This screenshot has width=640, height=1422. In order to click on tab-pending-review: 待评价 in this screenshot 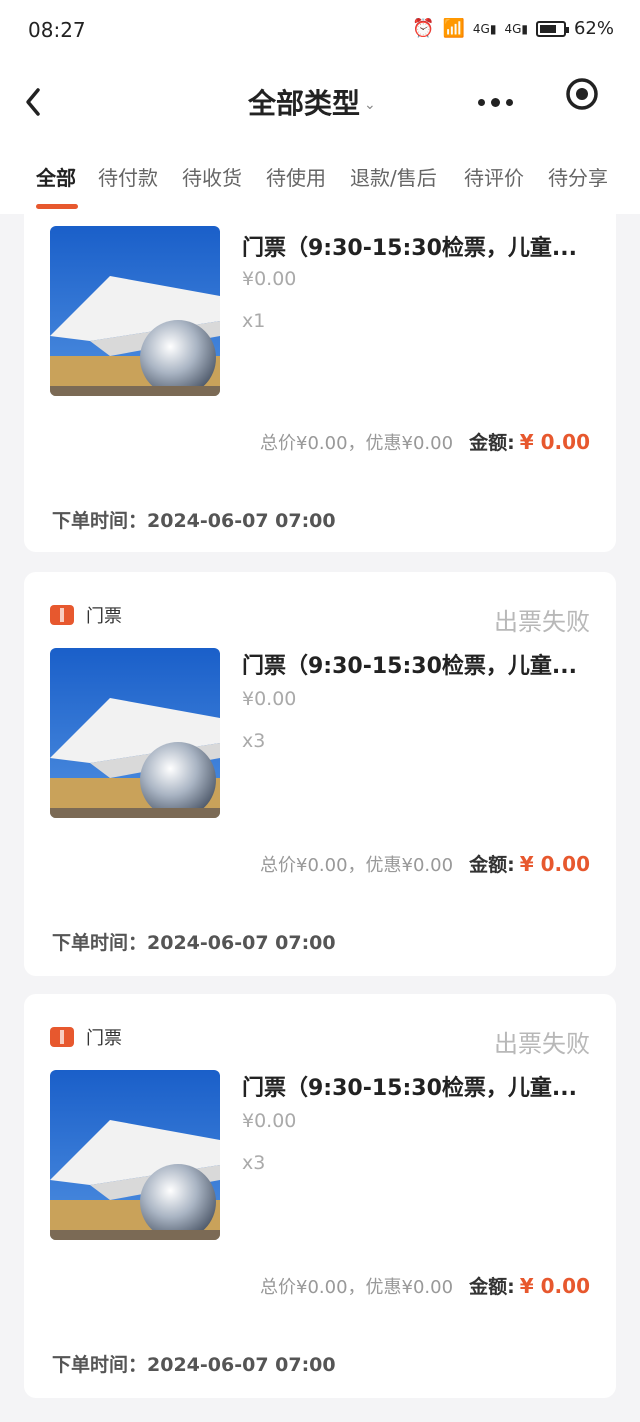, I will do `click(494, 176)`.